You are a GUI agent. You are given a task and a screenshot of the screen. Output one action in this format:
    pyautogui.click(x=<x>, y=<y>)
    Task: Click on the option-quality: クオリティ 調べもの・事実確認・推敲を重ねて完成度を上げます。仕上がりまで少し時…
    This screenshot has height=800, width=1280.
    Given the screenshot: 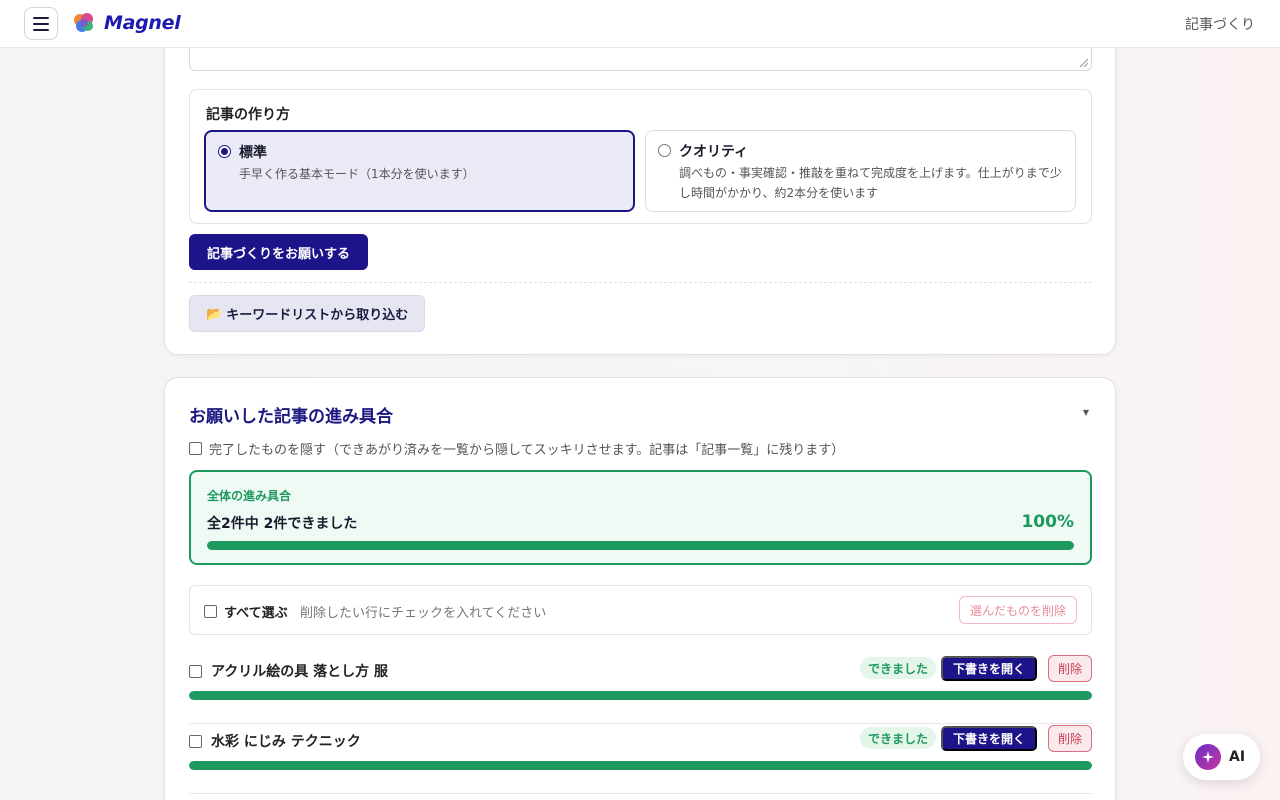 What is the action you would take?
    pyautogui.click(x=860, y=171)
    